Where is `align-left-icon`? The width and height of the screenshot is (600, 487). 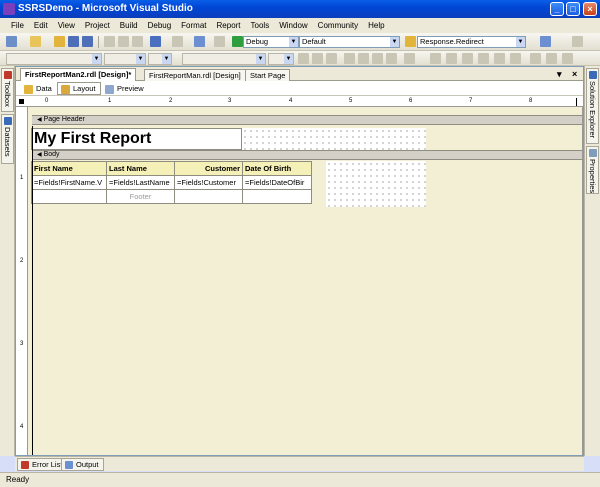 align-left-icon is located at coordinates (349, 58).